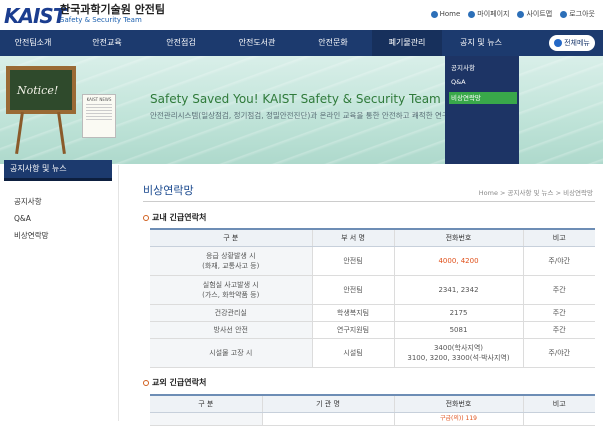 This screenshot has width=603, height=426. Describe the element at coordinates (333, 43) in the screenshot. I see `nav-item-culture: 안전문화` at that location.